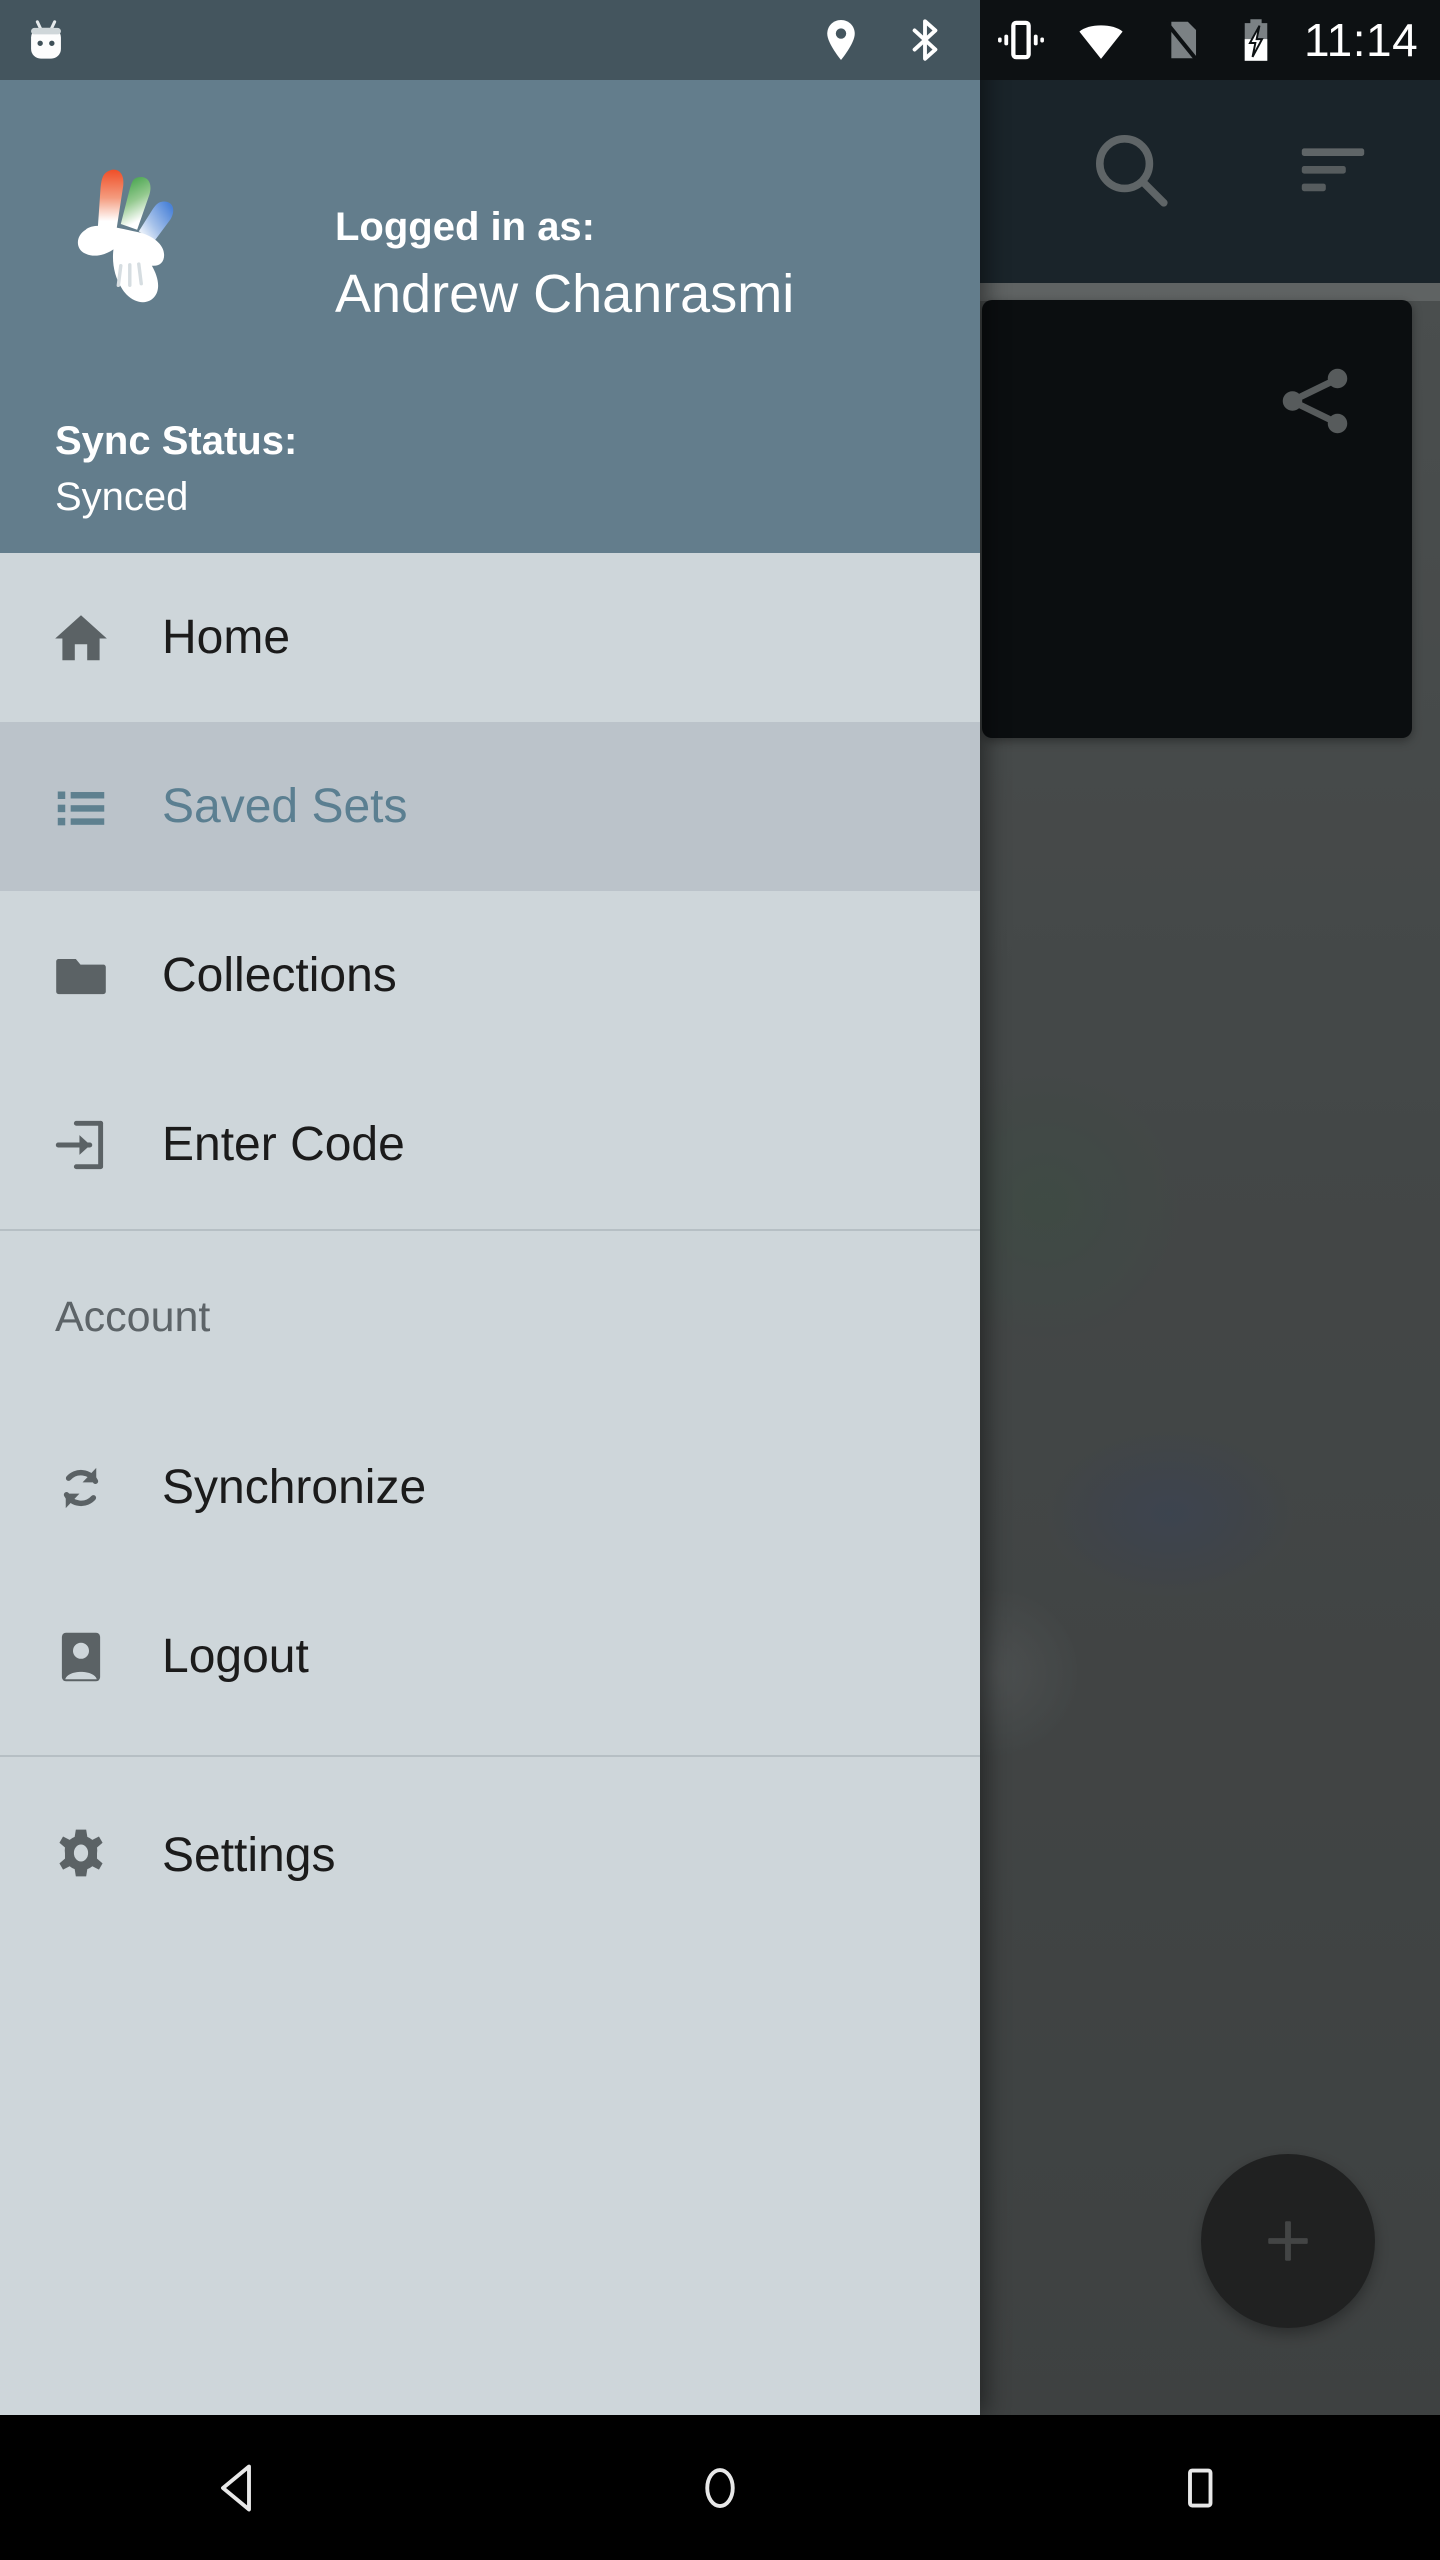  Describe the element at coordinates (122, 497) in the screenshot. I see `sync-status-value: Synced` at that location.